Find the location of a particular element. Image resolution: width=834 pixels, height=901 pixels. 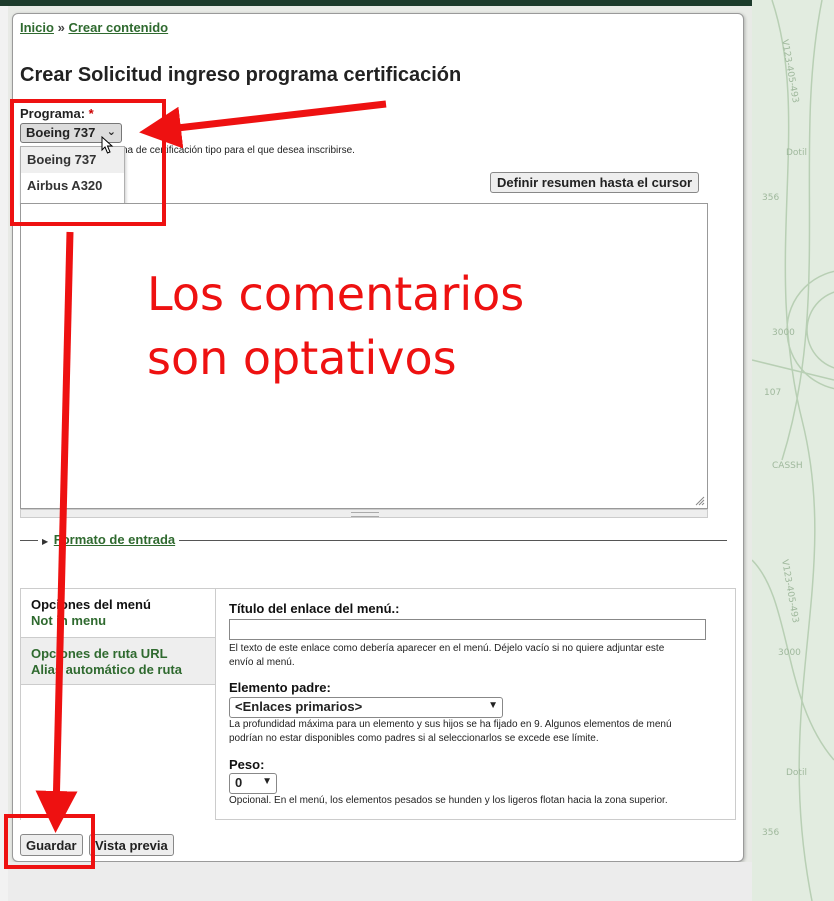

programa-option-airbus-a320: Airbus A320 is located at coordinates (72, 186).